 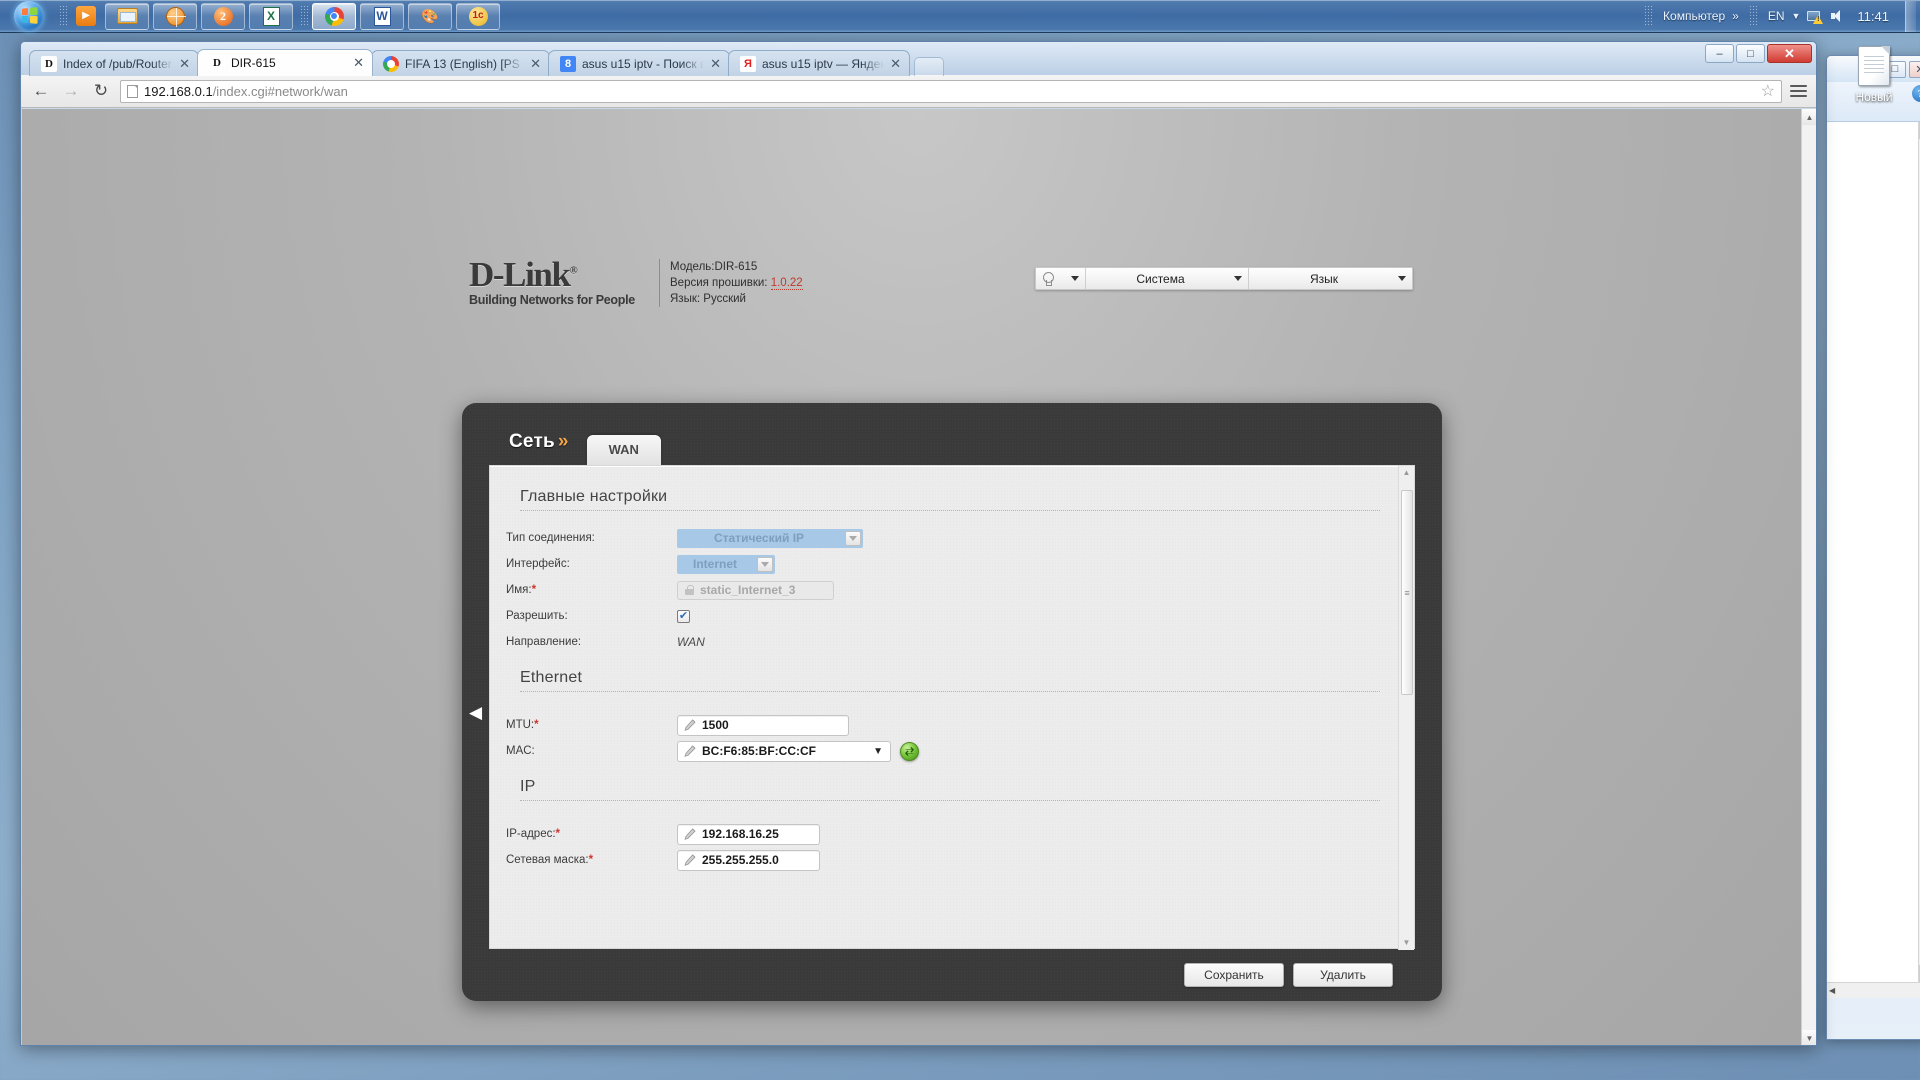 I want to click on model-value: DIR-615, so click(x=736, y=267).